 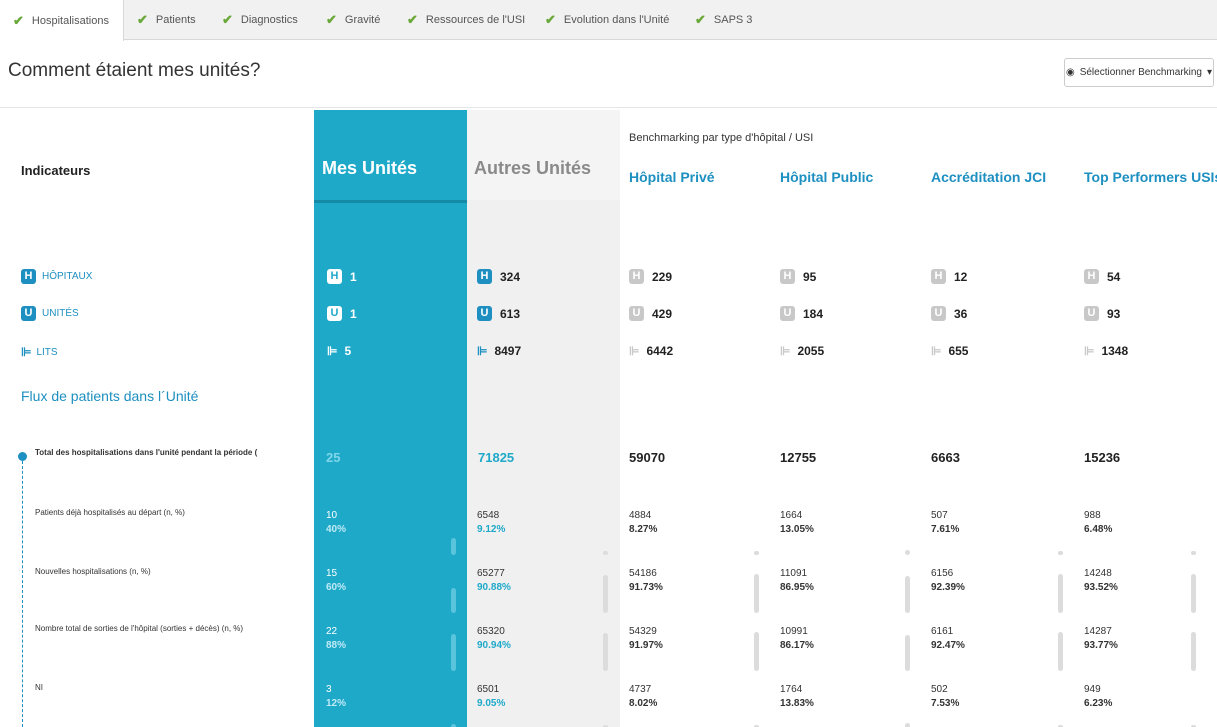 What do you see at coordinates (498, 276) in the screenshot?
I see `hospitals-other: H 324` at bounding box center [498, 276].